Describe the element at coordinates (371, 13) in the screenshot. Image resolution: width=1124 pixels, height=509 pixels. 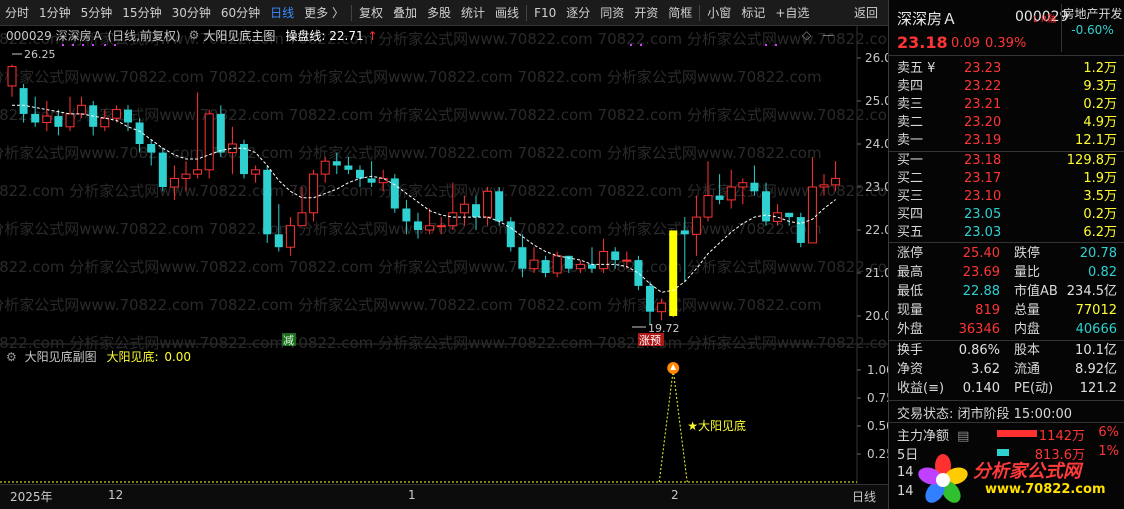
I see `toolbar-item: 复权` at that location.